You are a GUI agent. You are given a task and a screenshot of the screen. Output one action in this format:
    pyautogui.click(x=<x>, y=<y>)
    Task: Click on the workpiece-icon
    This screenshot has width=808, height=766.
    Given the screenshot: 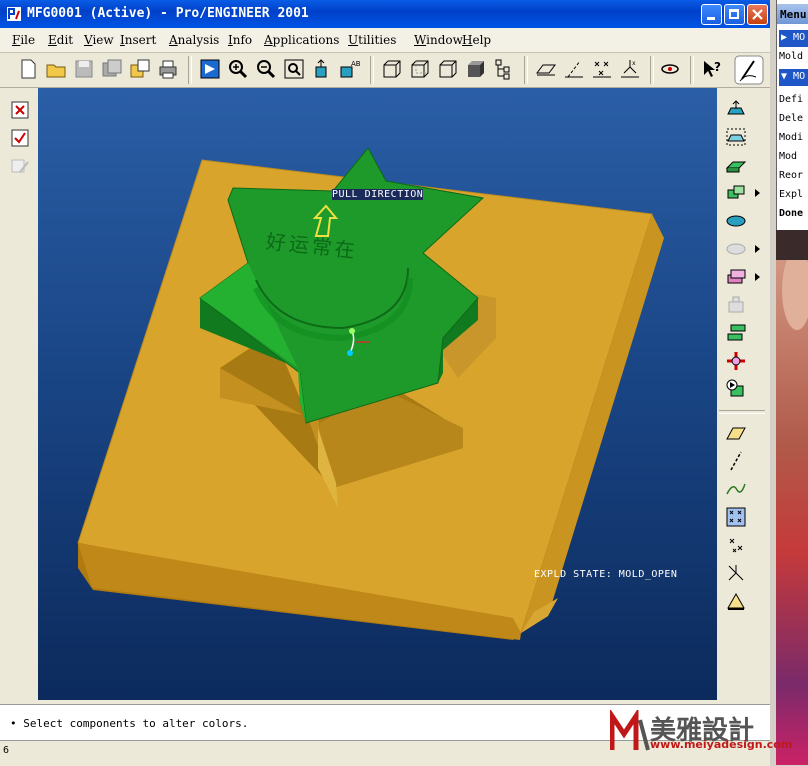 What is the action you would take?
    pyautogui.click(x=736, y=137)
    